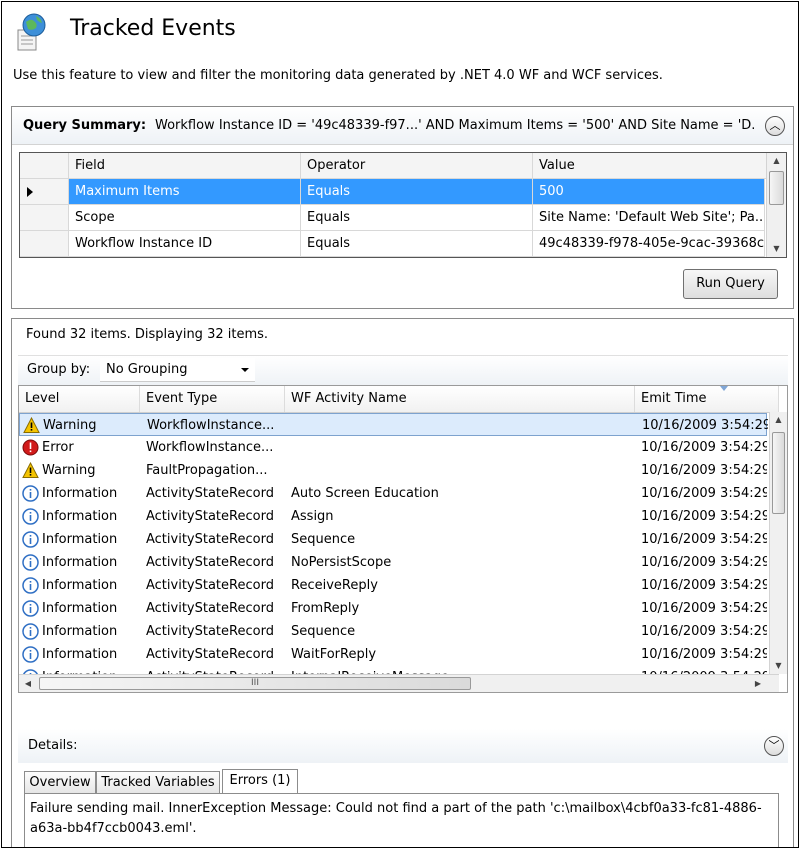 This screenshot has width=802, height=850. Describe the element at coordinates (185, 218) in the screenshot. I see `cell-field: Scope` at that location.